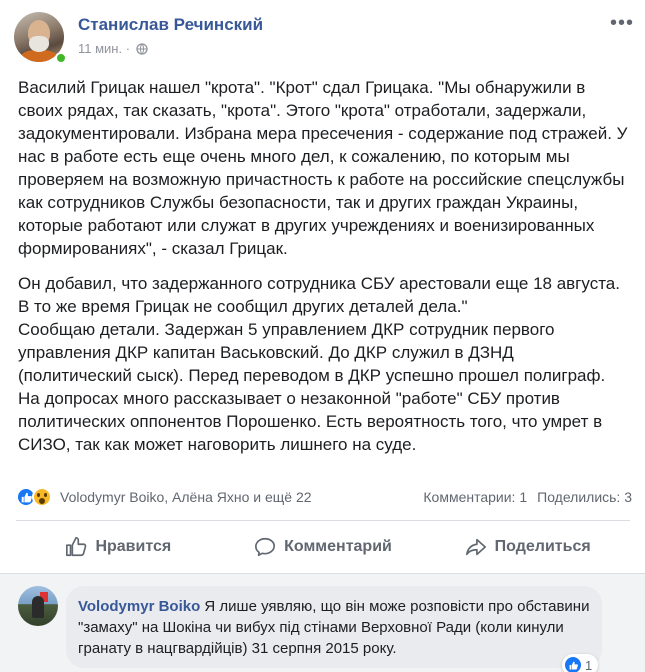 The width and height of the screenshot is (645, 672). I want to click on reaction-icons, so click(34, 497).